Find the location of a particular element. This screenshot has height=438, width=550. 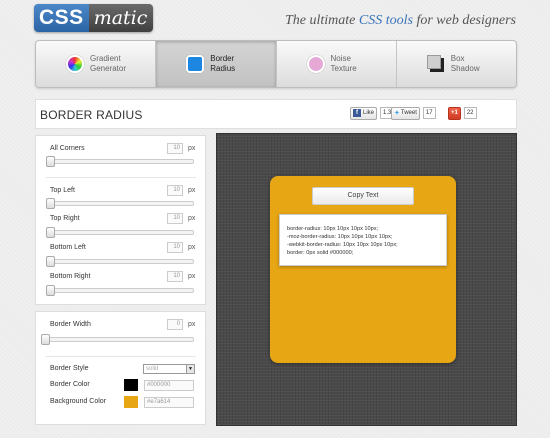

tab-label: Border Radius is located at coordinates (222, 64).